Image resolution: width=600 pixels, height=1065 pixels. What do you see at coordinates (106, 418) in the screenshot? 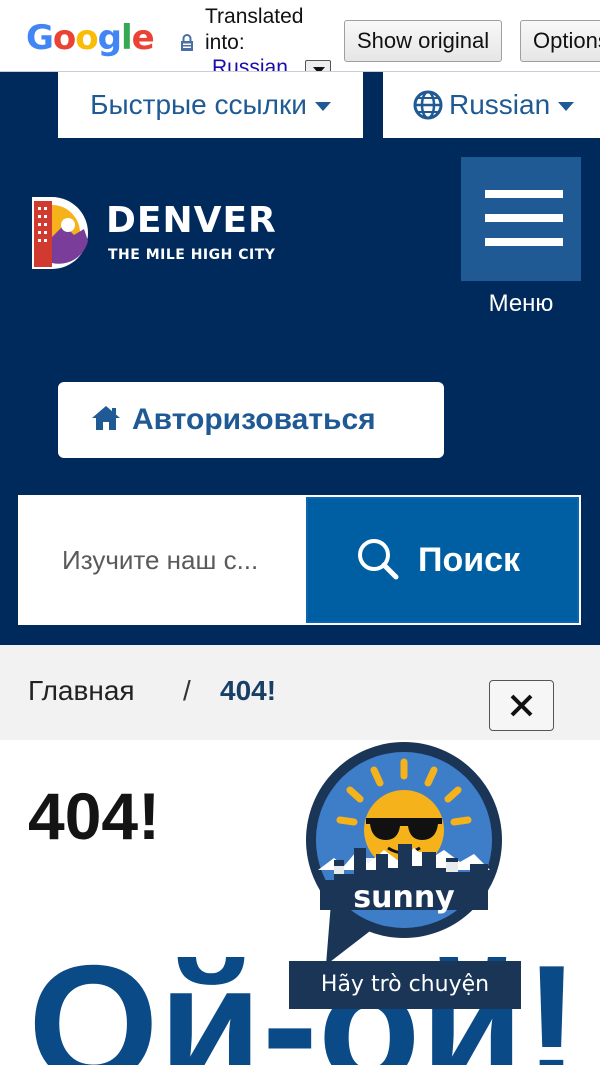
I see `home-icon` at bounding box center [106, 418].